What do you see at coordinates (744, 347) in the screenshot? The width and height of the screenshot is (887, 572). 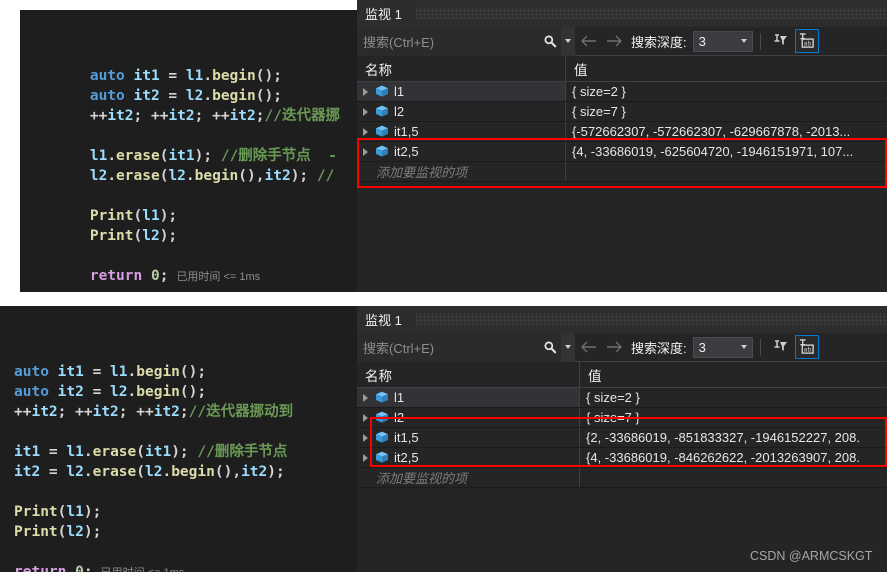 I see `chevron-down-icon` at bounding box center [744, 347].